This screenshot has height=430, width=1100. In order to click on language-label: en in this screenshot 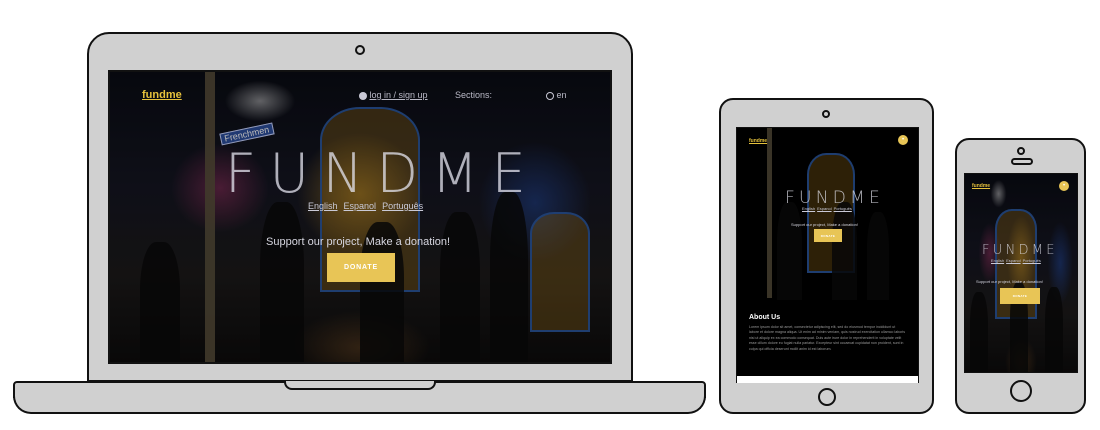, I will do `click(561, 95)`.